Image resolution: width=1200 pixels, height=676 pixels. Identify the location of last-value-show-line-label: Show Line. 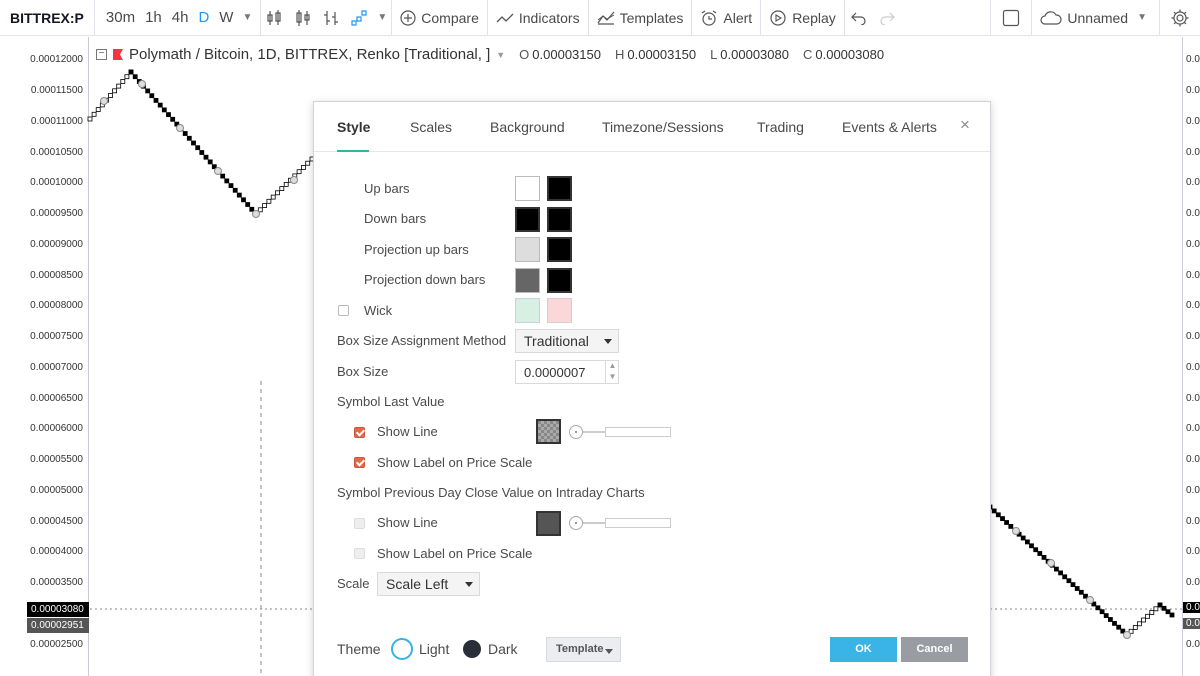
(407, 431).